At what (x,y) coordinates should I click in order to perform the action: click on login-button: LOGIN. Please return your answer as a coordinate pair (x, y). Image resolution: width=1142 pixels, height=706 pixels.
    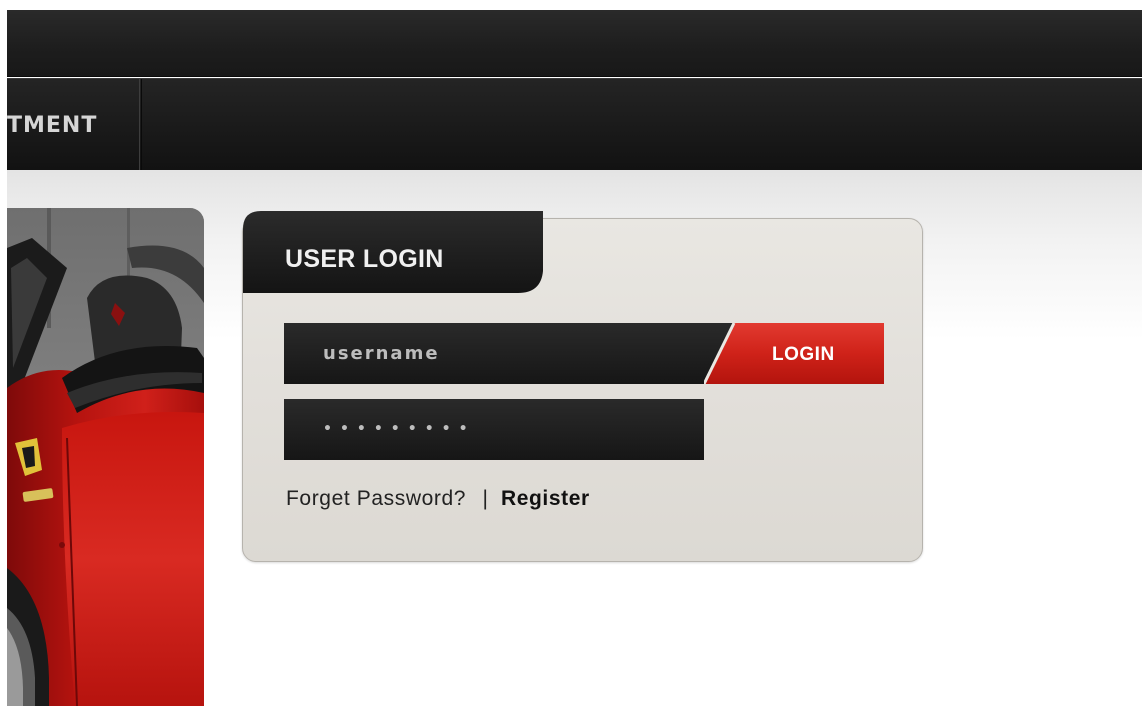
    Looking at the image, I should click on (793, 353).